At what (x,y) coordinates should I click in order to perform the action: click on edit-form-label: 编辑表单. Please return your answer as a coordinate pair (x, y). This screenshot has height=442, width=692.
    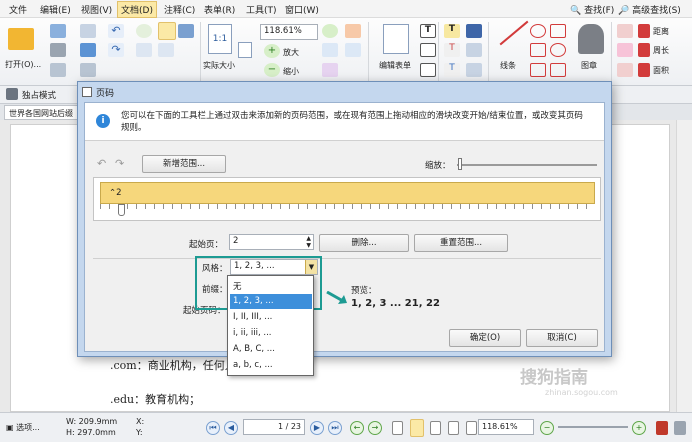
    Looking at the image, I should click on (395, 65).